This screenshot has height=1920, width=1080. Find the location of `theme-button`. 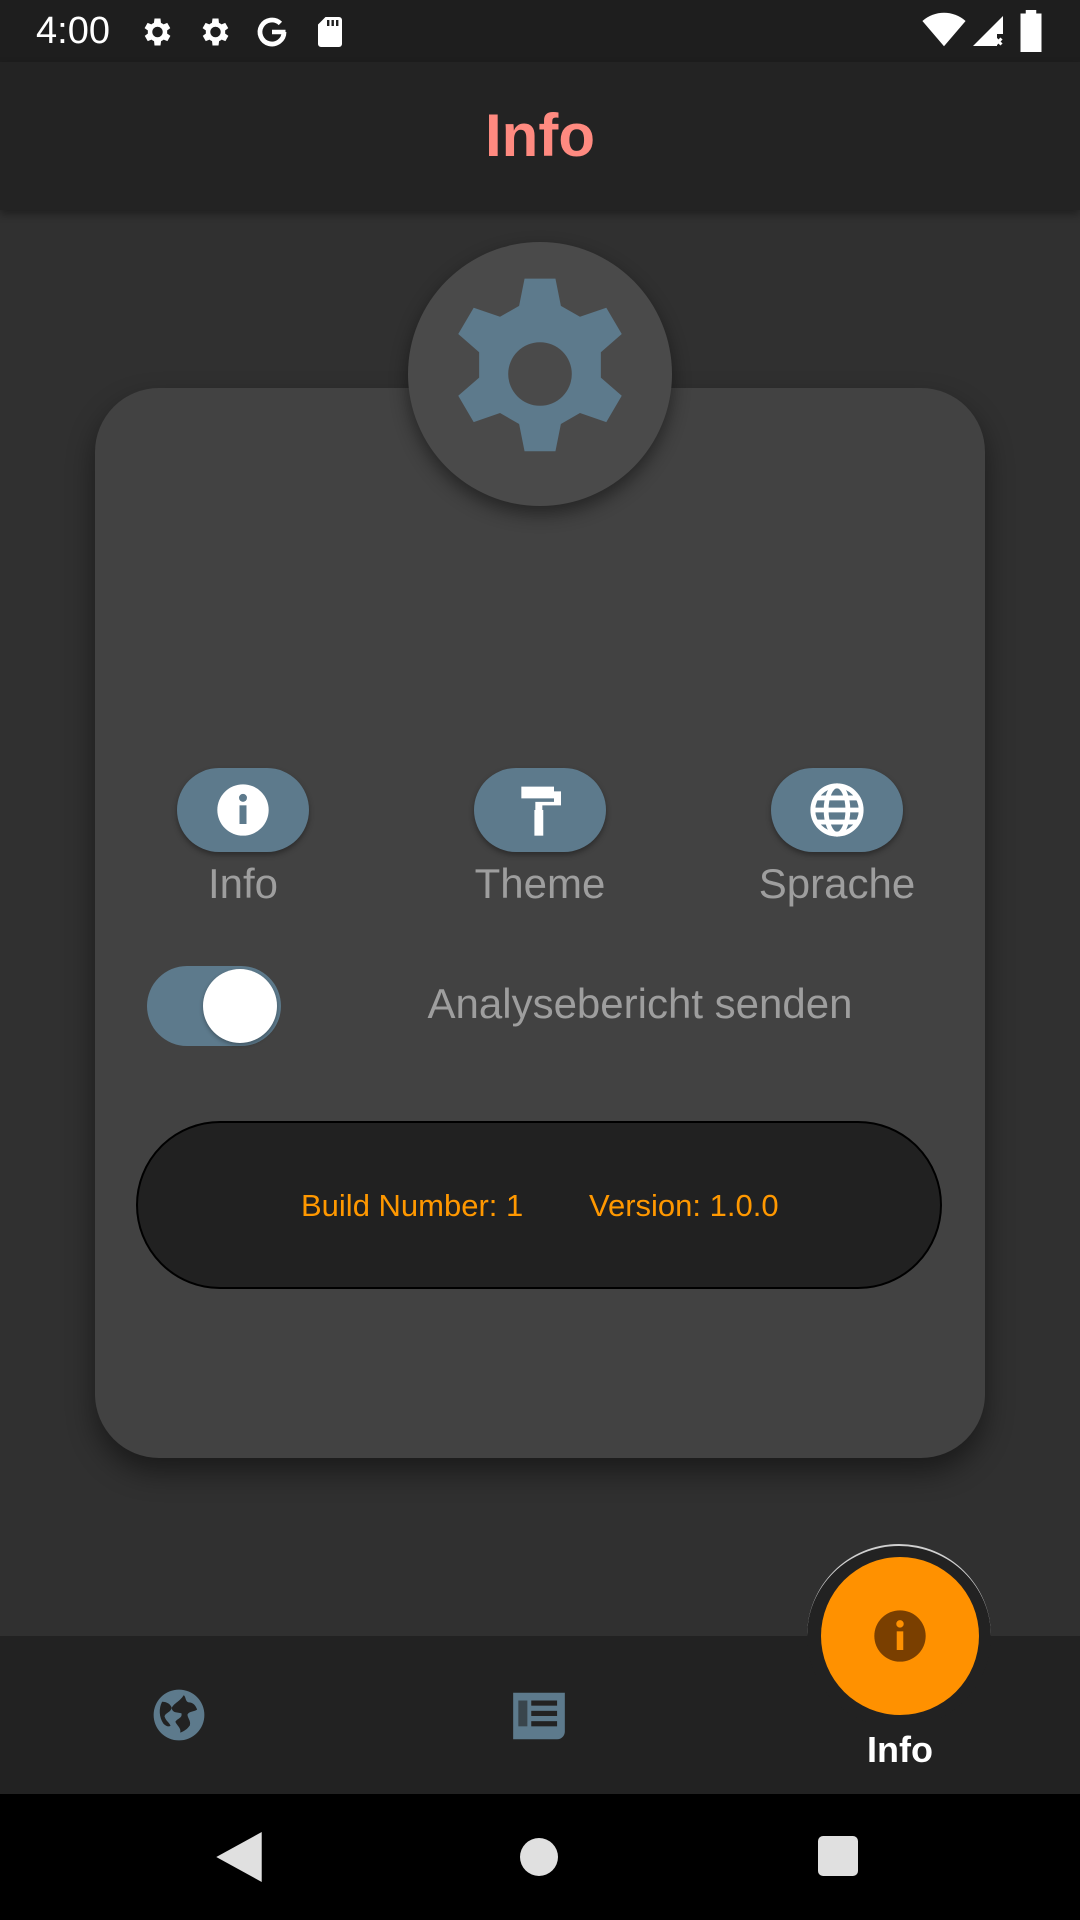

theme-button is located at coordinates (540, 810).